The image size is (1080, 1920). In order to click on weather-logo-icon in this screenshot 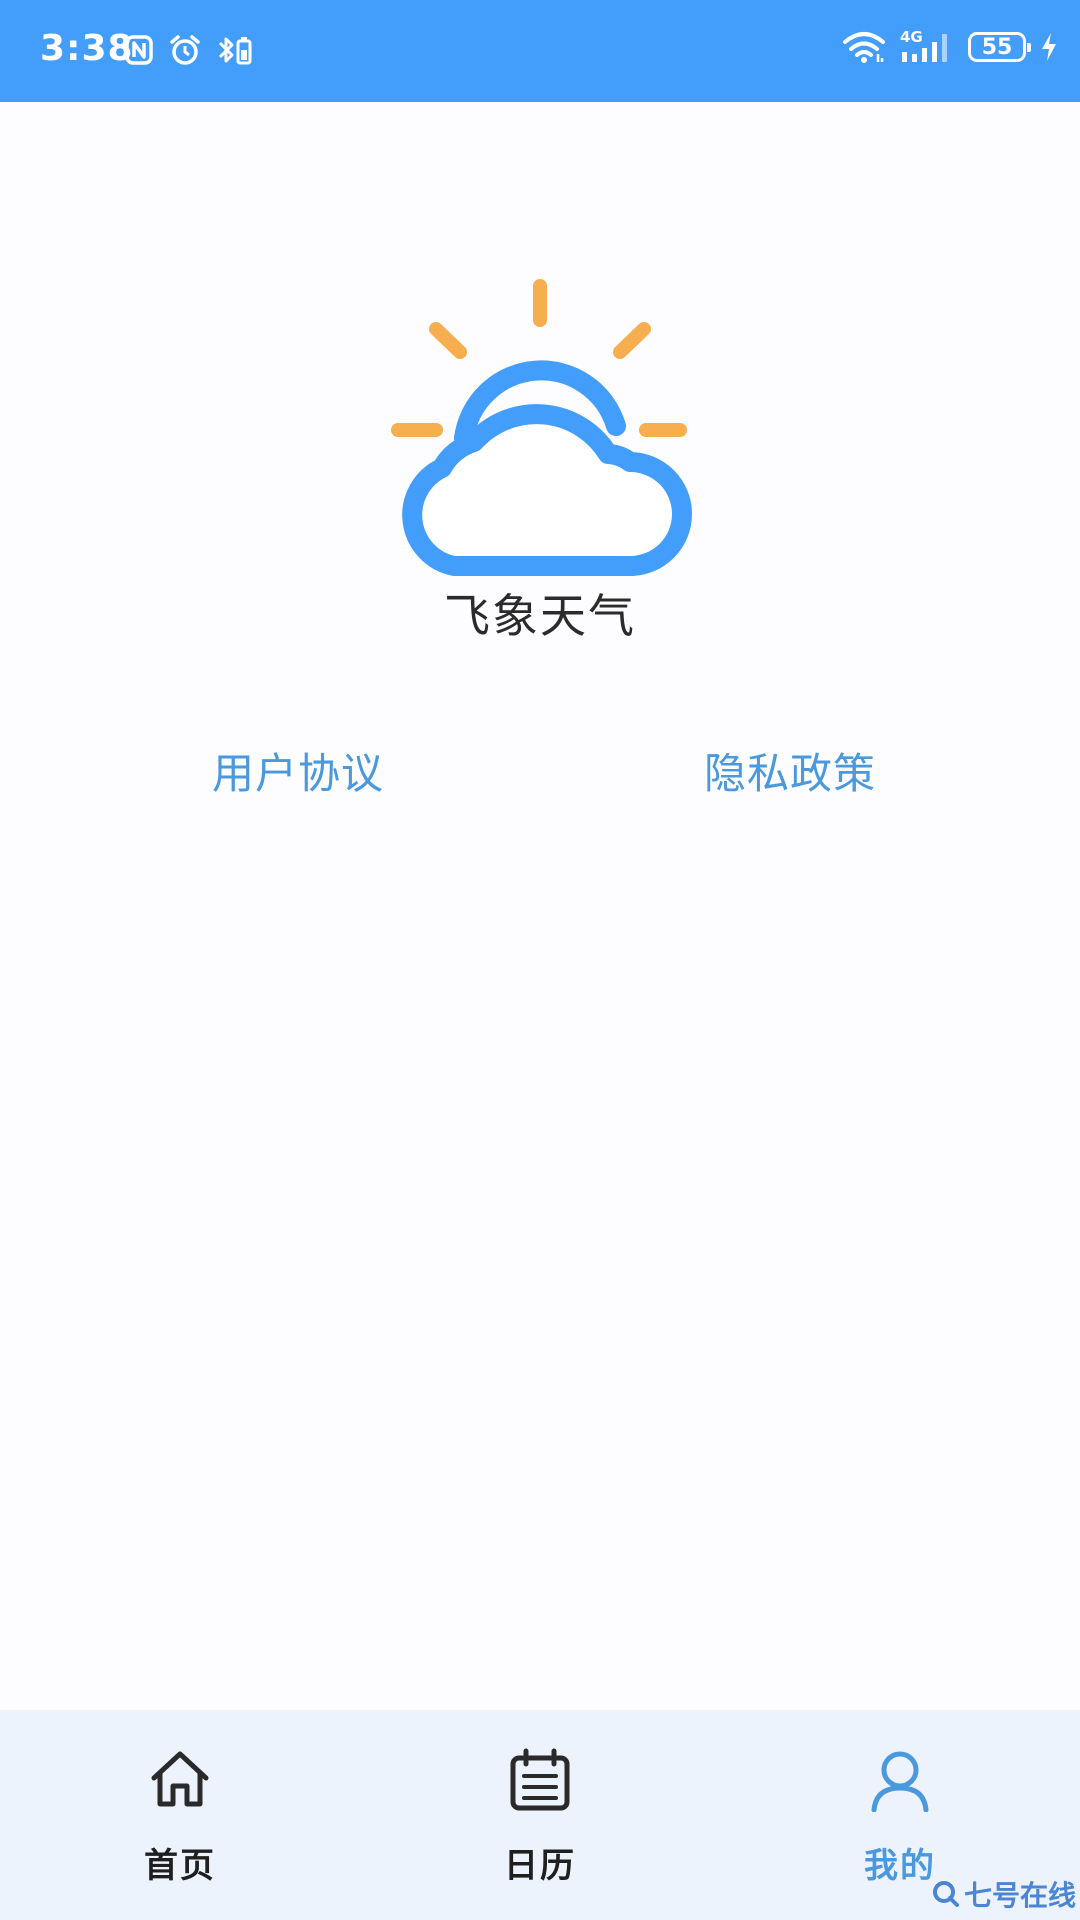, I will do `click(541, 427)`.